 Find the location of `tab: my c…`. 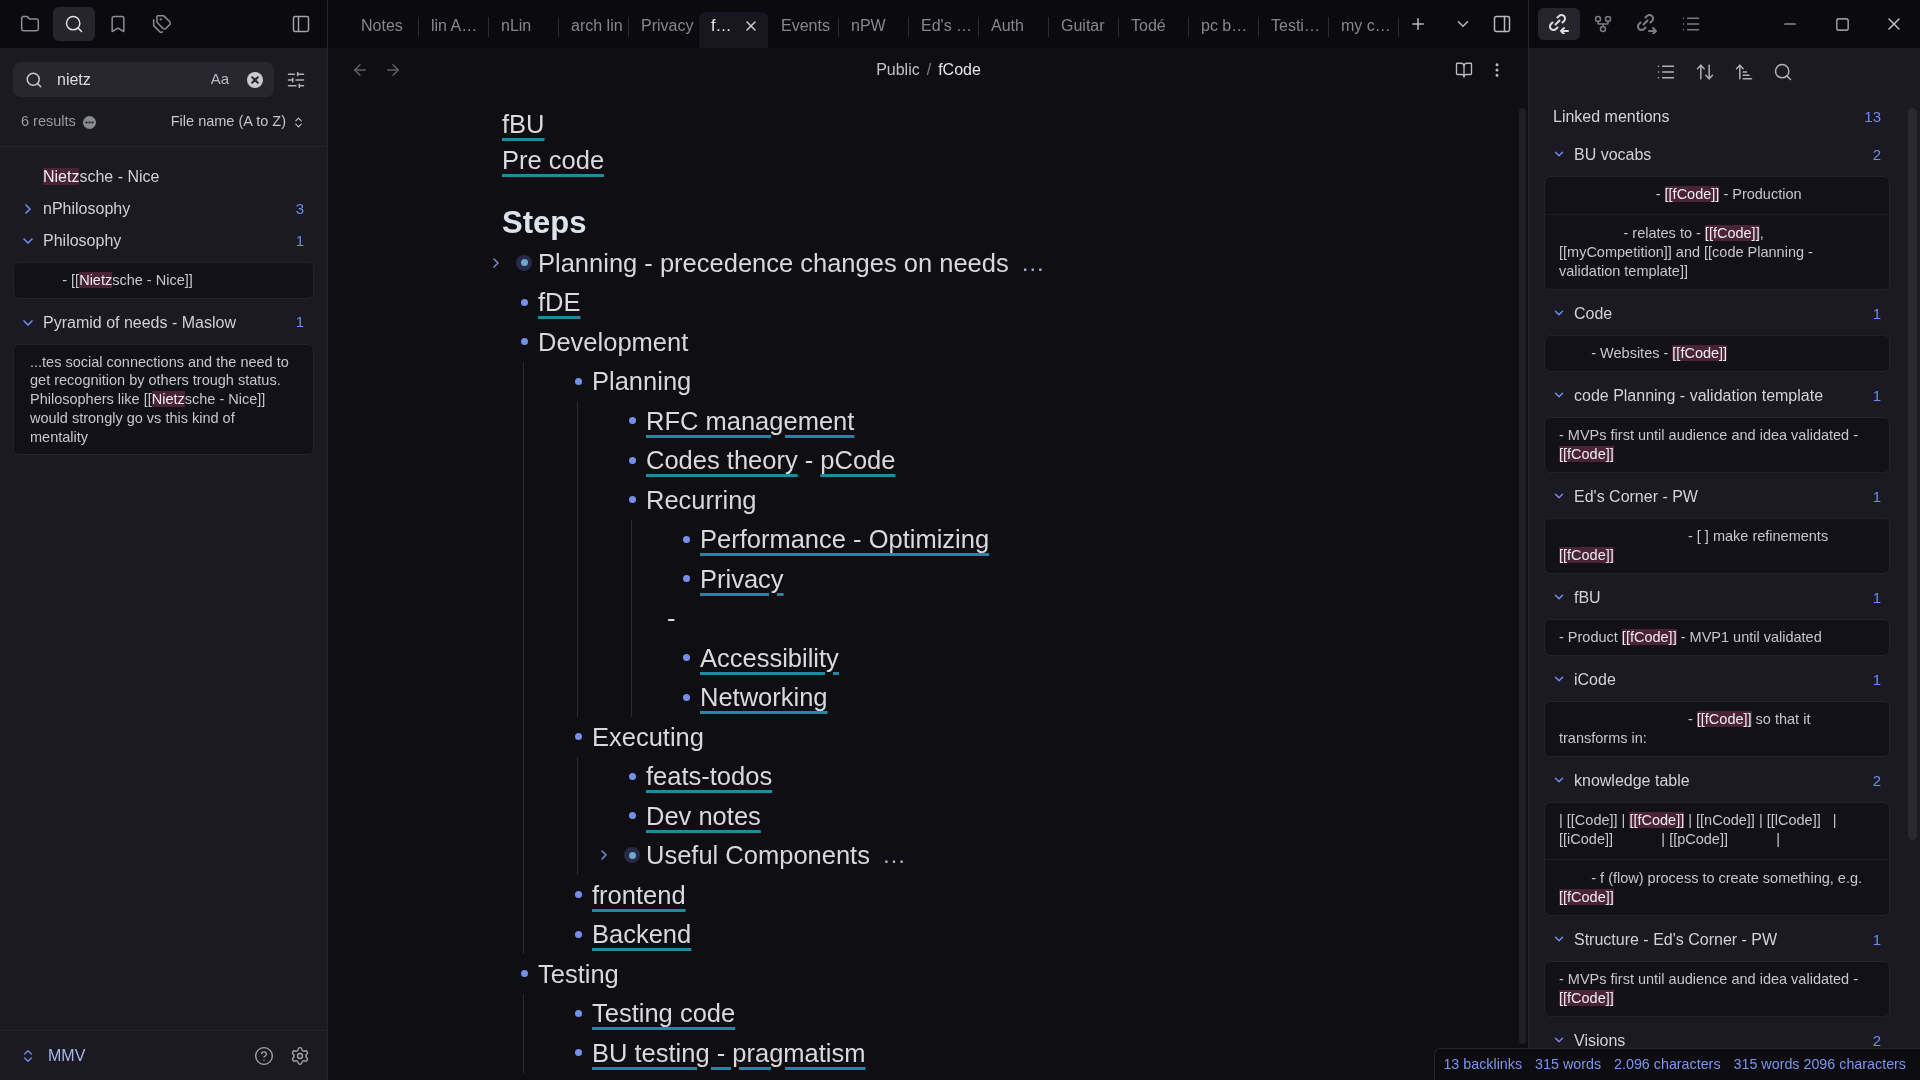

tab: my c… is located at coordinates (1363, 30).